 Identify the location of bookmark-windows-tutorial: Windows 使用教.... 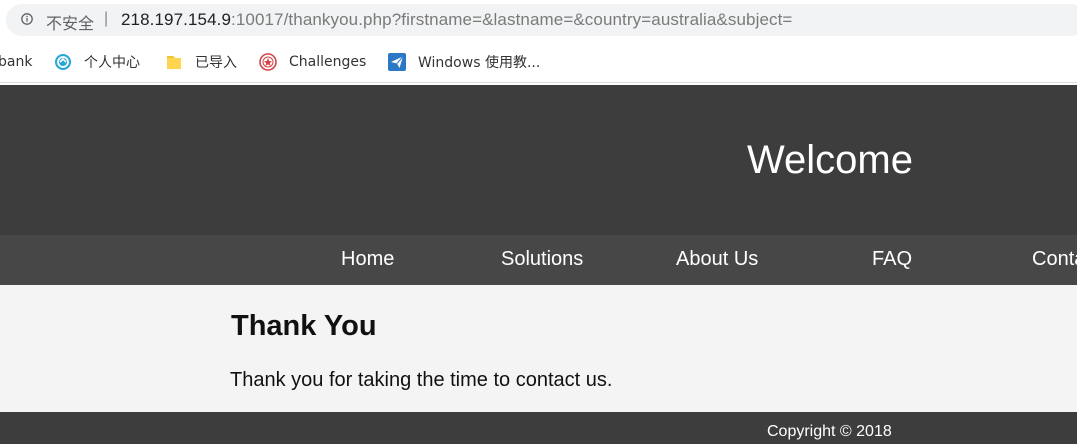
(464, 62).